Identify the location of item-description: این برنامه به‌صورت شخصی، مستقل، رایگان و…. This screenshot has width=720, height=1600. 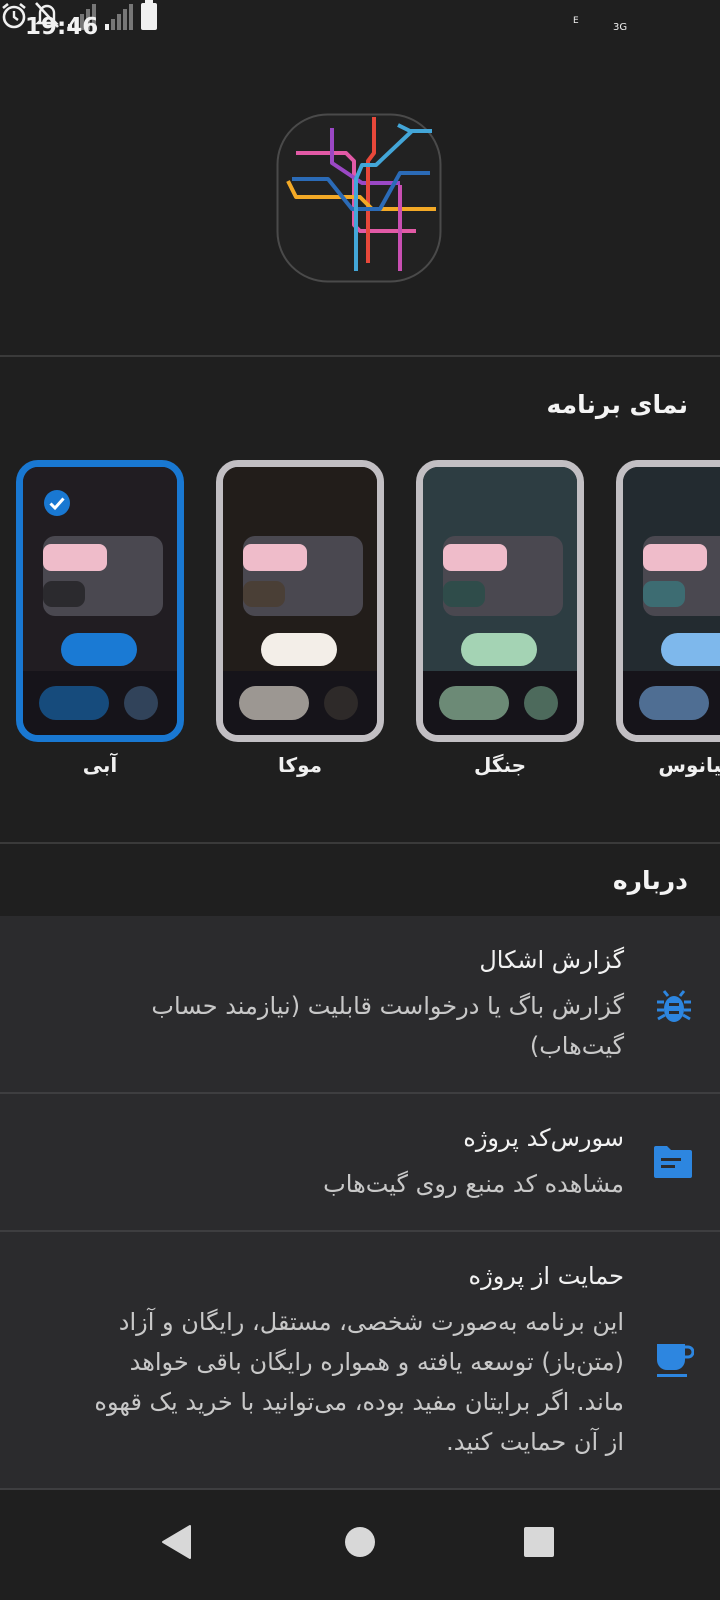
(359, 1382).